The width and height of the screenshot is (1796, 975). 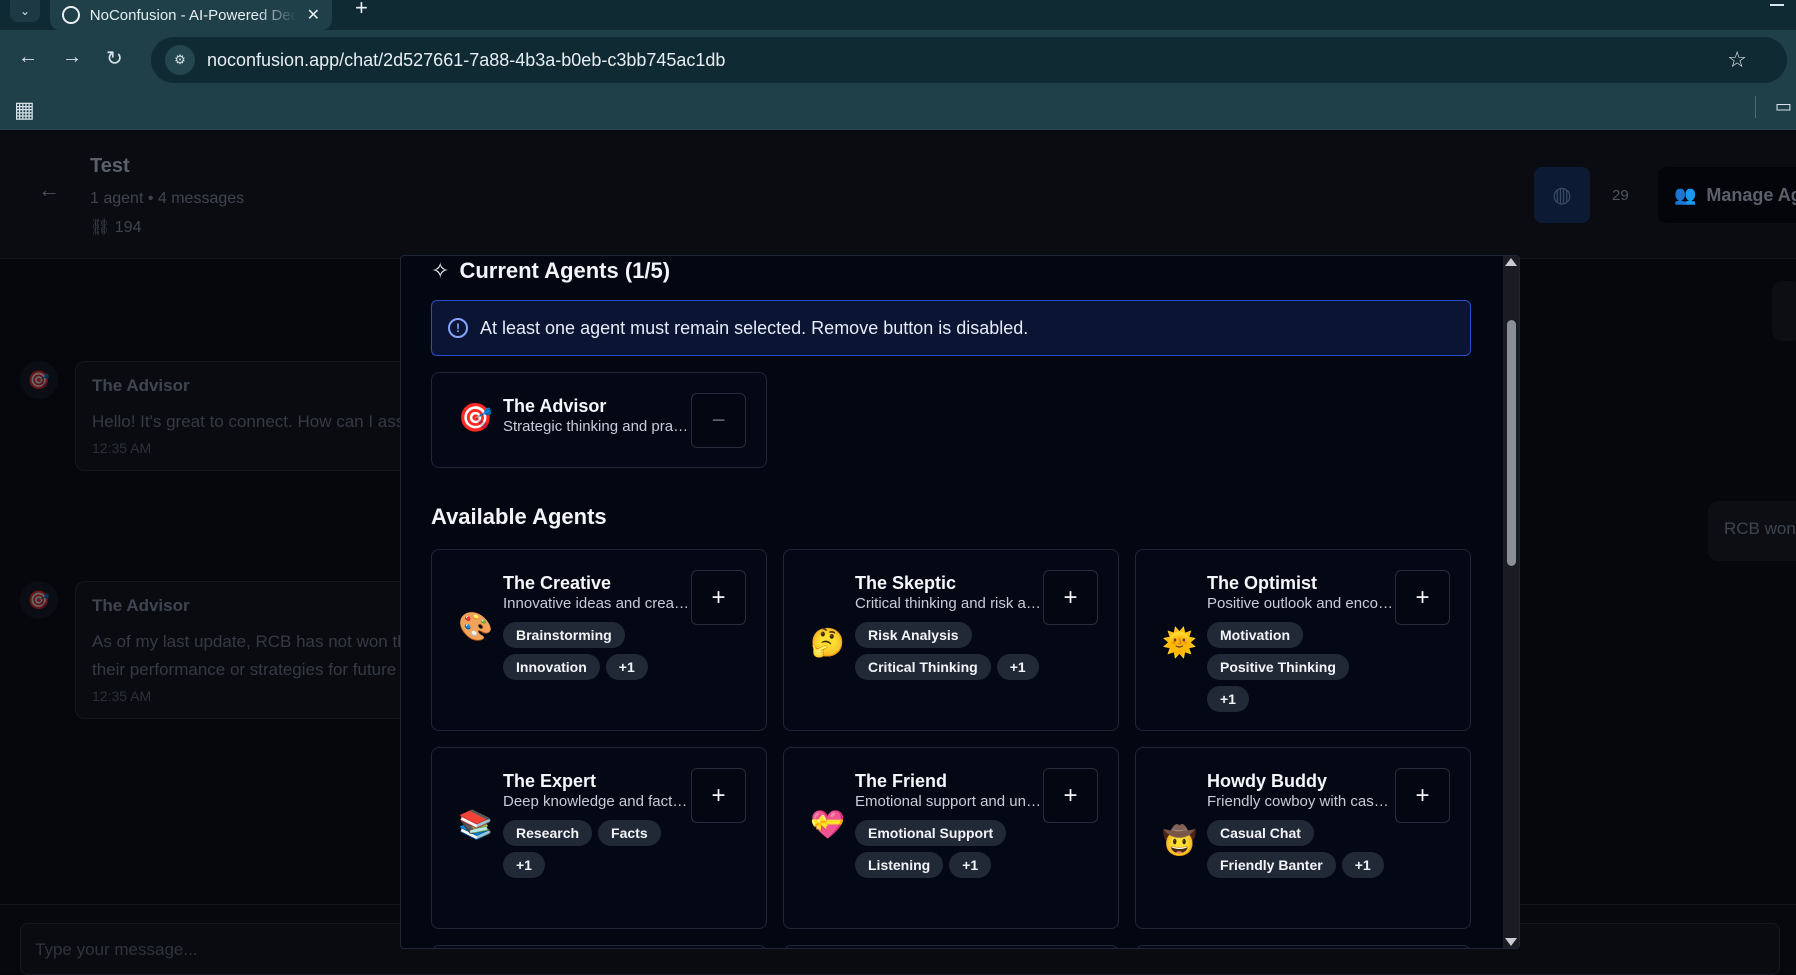 I want to click on tab-title: NoConfusion - AI-Powered Decision, so click(x=193, y=15).